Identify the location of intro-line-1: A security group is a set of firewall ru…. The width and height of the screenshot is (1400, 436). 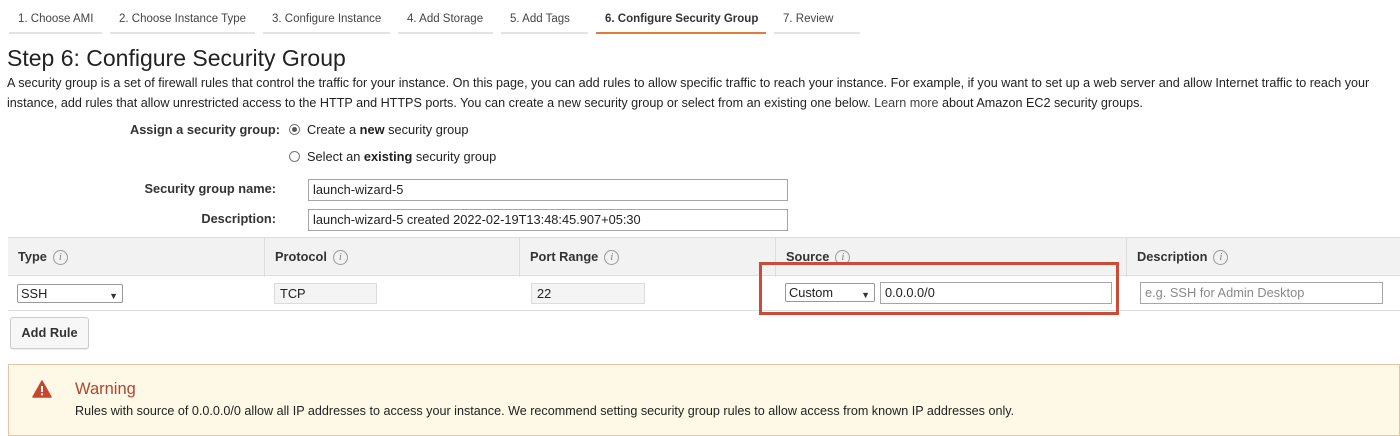
(688, 83).